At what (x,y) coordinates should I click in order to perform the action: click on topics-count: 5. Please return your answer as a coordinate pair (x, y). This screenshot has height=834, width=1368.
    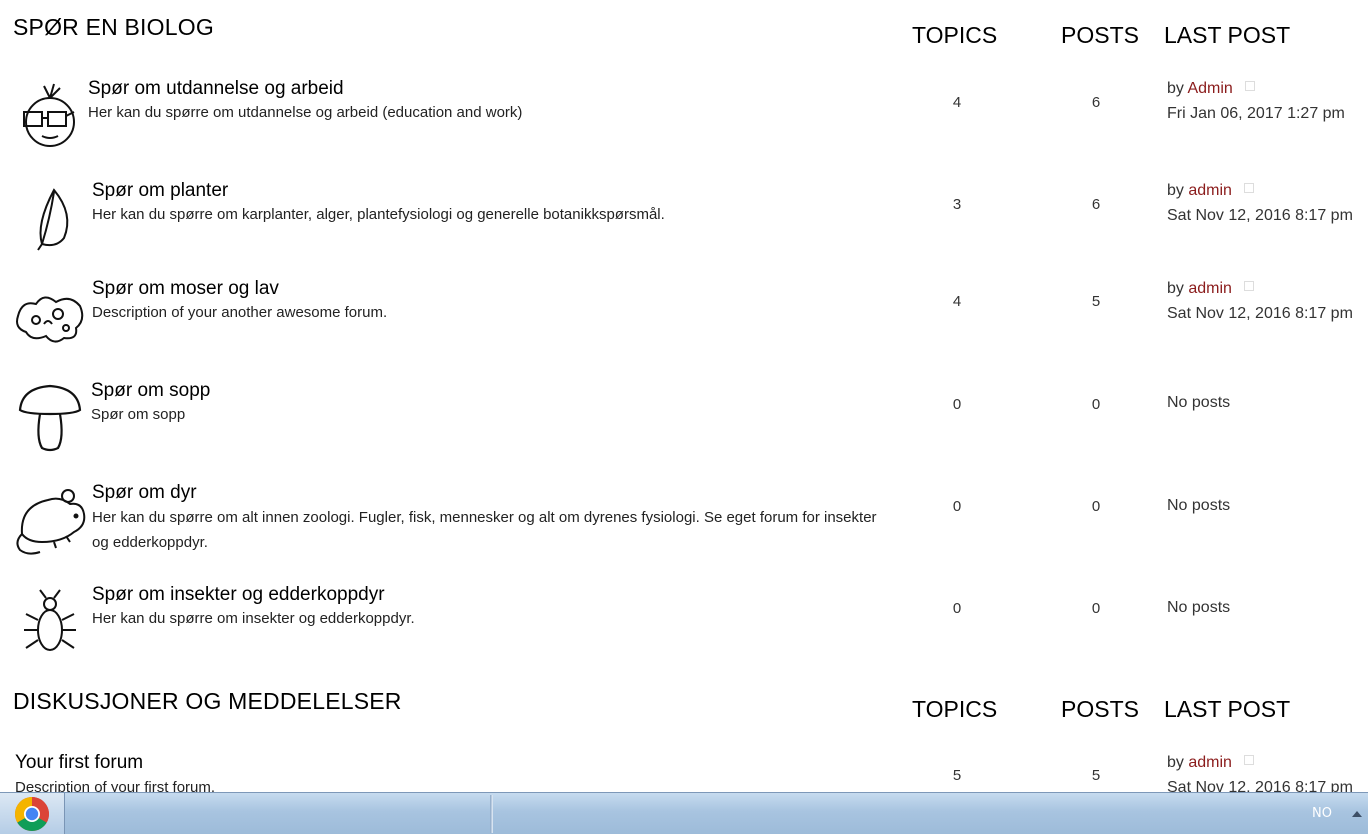
    Looking at the image, I should click on (957, 775).